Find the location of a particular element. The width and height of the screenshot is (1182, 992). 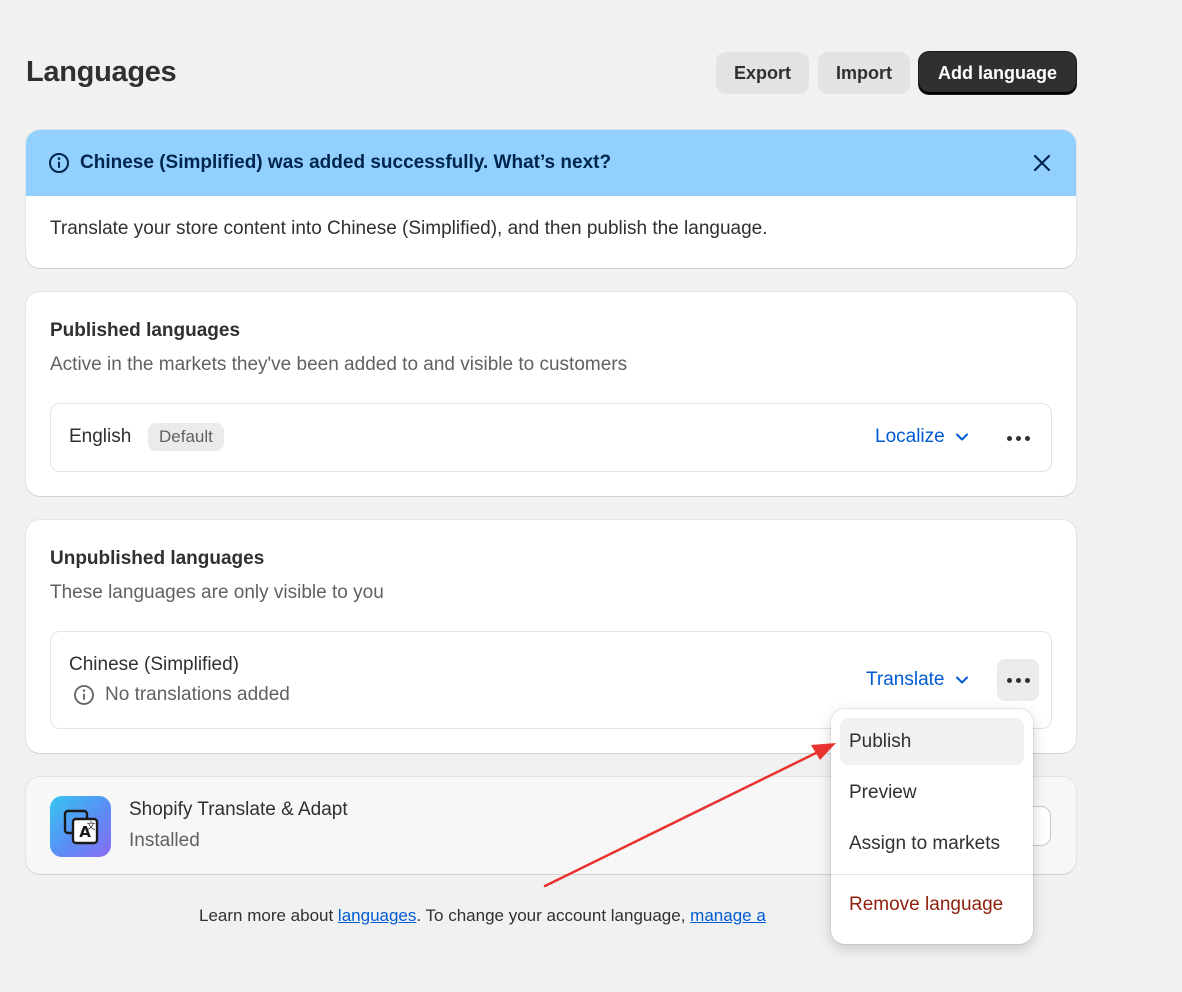

add-language-button: Add language is located at coordinates (997, 73).